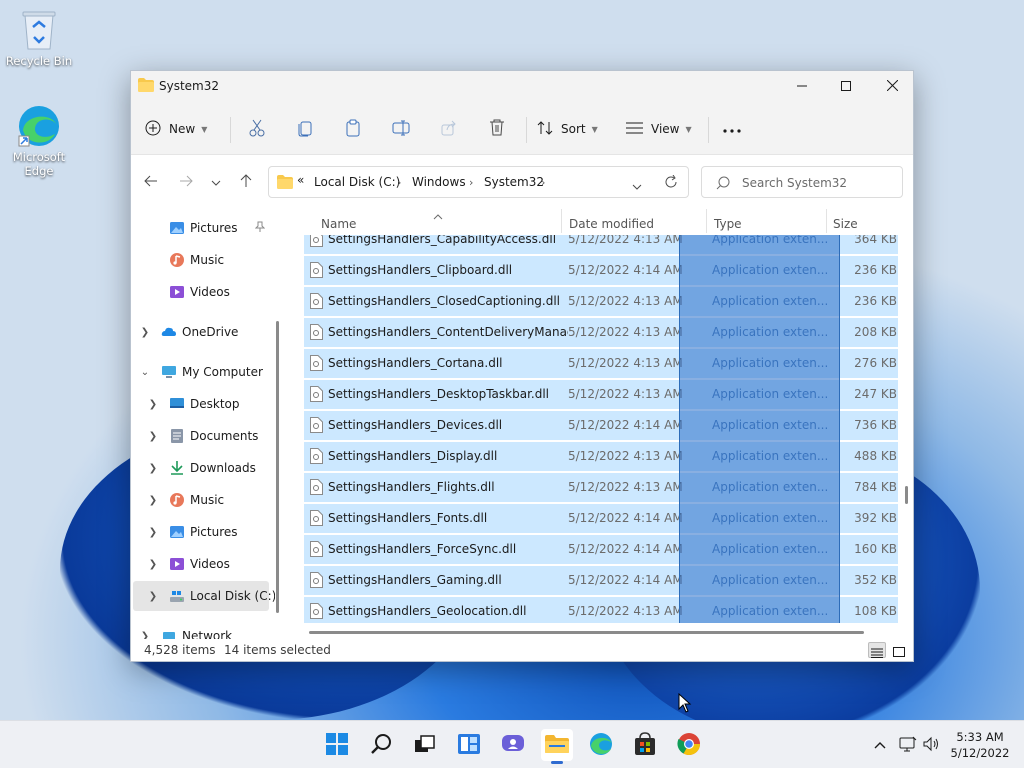 The width and height of the screenshot is (1024, 768). Describe the element at coordinates (316, 549) in the screenshot. I see `dll-file-icon` at that location.